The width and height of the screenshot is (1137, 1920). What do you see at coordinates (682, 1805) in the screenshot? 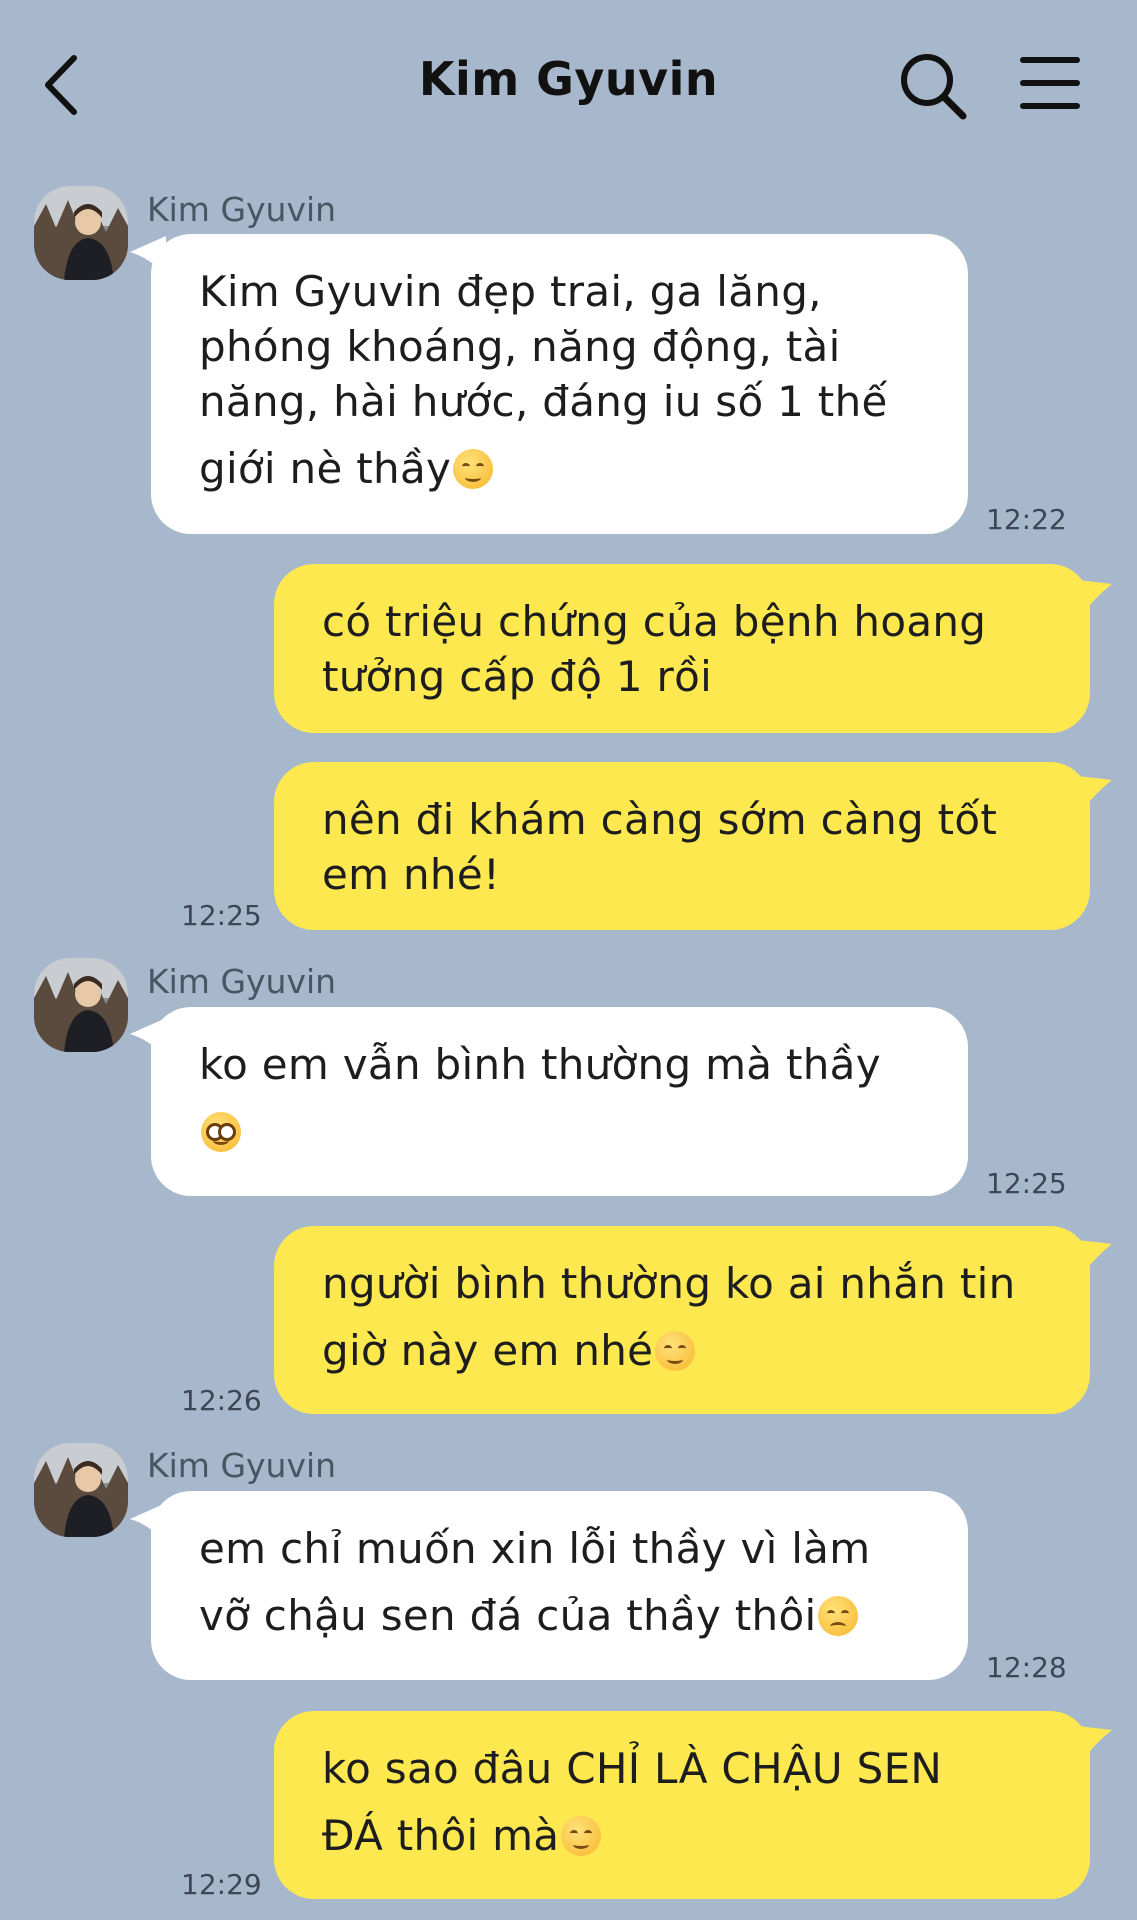
I see `outgoing-message-bubble: ko sao đâu CHỈ LÀ CHẬU SEN ĐÁ thôi mà` at bounding box center [682, 1805].